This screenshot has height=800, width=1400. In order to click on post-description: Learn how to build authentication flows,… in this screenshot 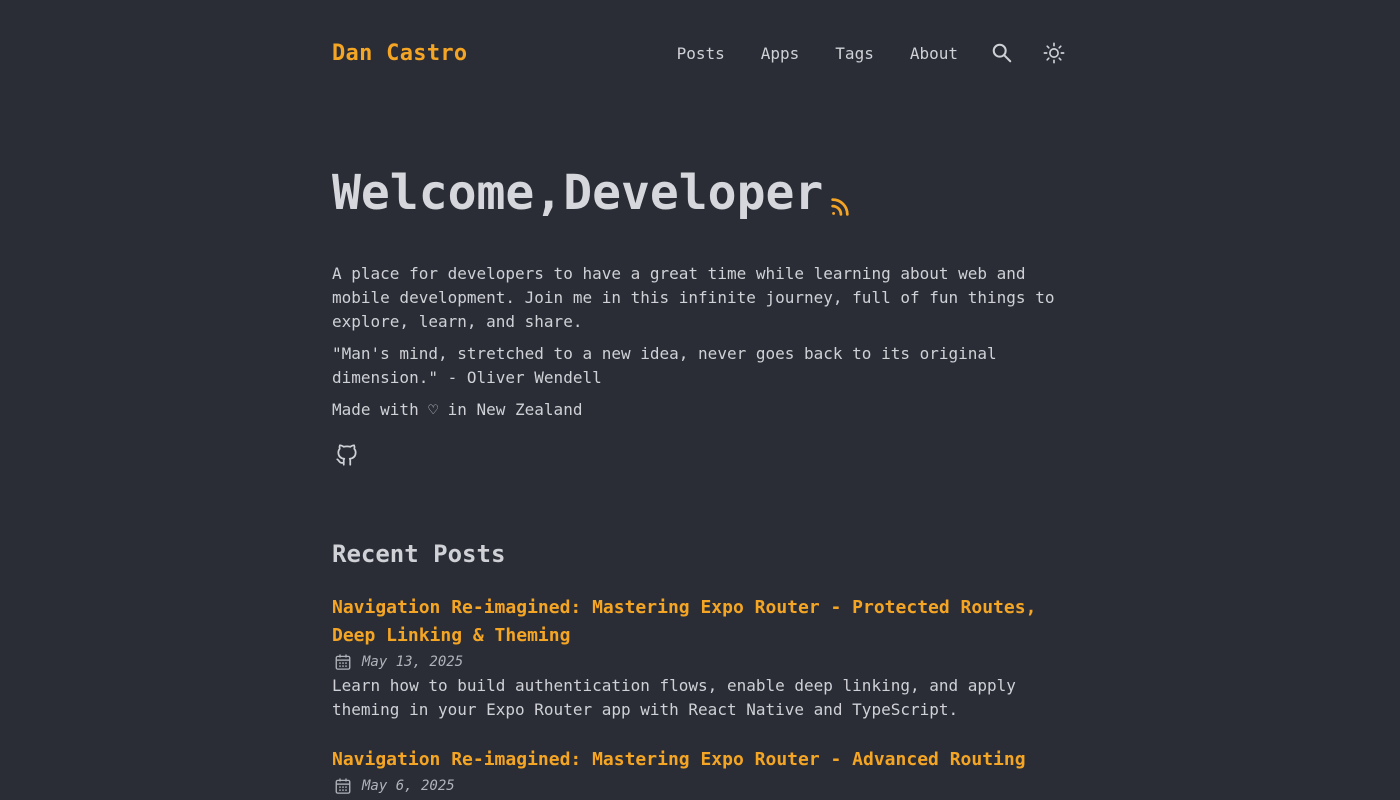, I will do `click(674, 697)`.